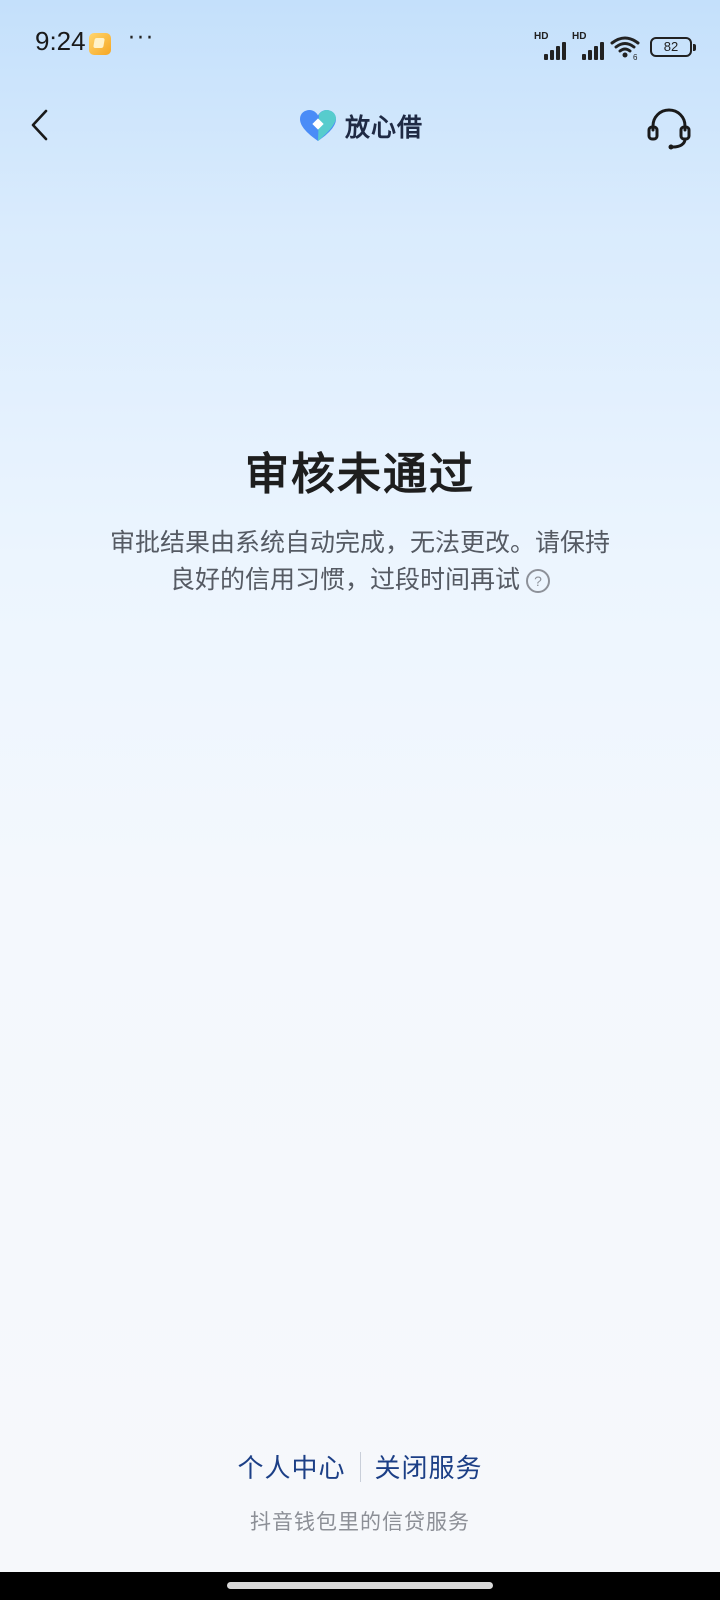 This screenshot has width=720, height=1600. Describe the element at coordinates (141, 38) in the screenshot. I see `more-notifications-icon: ···` at that location.